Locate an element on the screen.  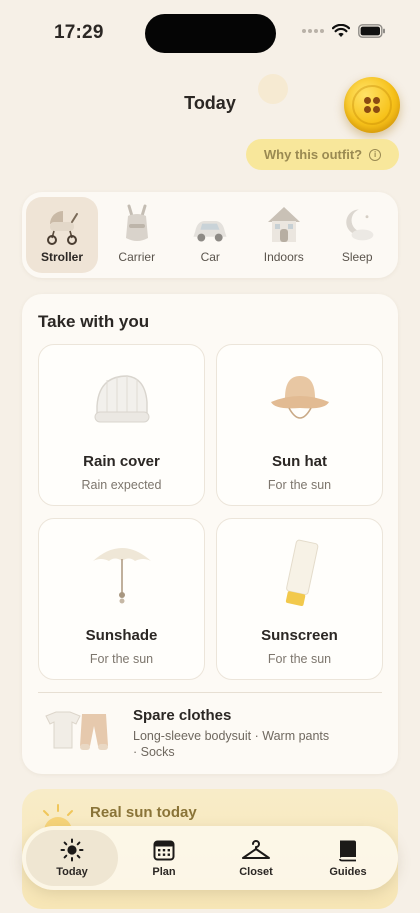
real-sun-title: Real sun today is located at coordinates (143, 812).